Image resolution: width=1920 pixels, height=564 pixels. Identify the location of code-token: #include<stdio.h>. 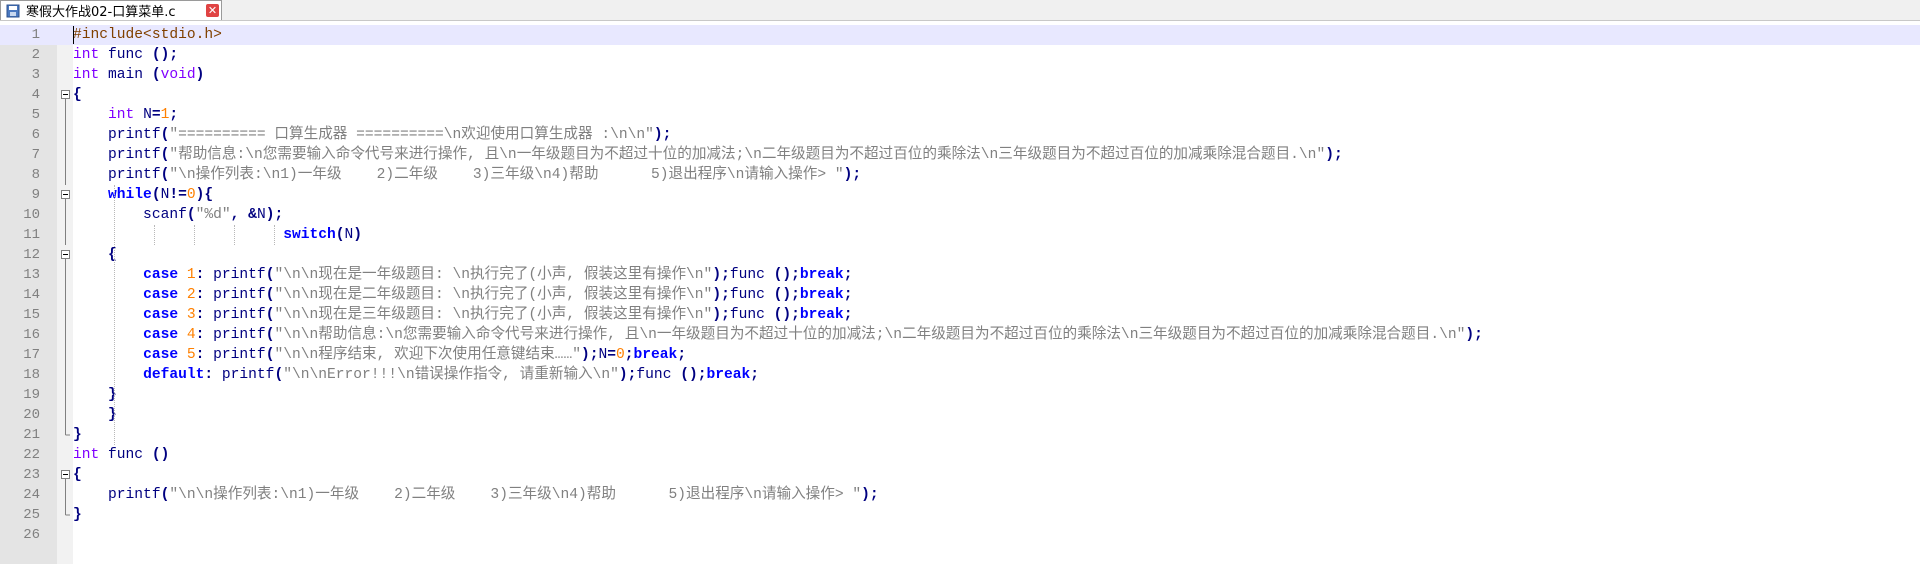
(147, 35).